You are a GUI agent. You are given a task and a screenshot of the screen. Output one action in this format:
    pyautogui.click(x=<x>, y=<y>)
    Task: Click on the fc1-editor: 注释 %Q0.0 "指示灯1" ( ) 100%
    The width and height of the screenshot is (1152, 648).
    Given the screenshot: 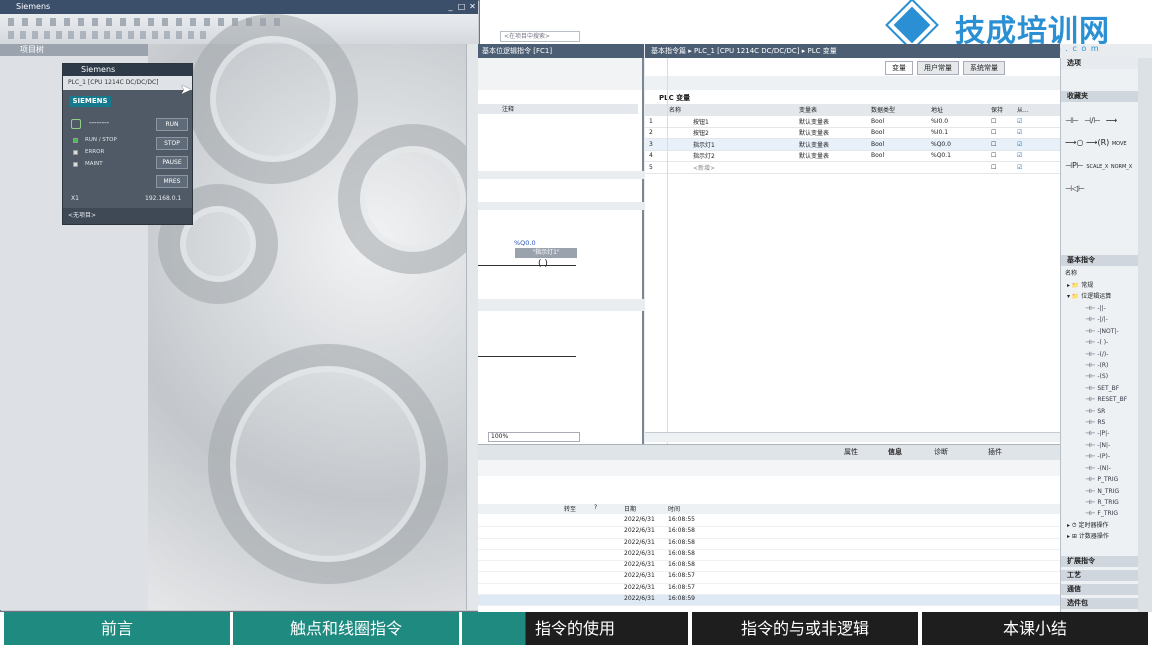 What is the action you would take?
    pyautogui.click(x=561, y=251)
    